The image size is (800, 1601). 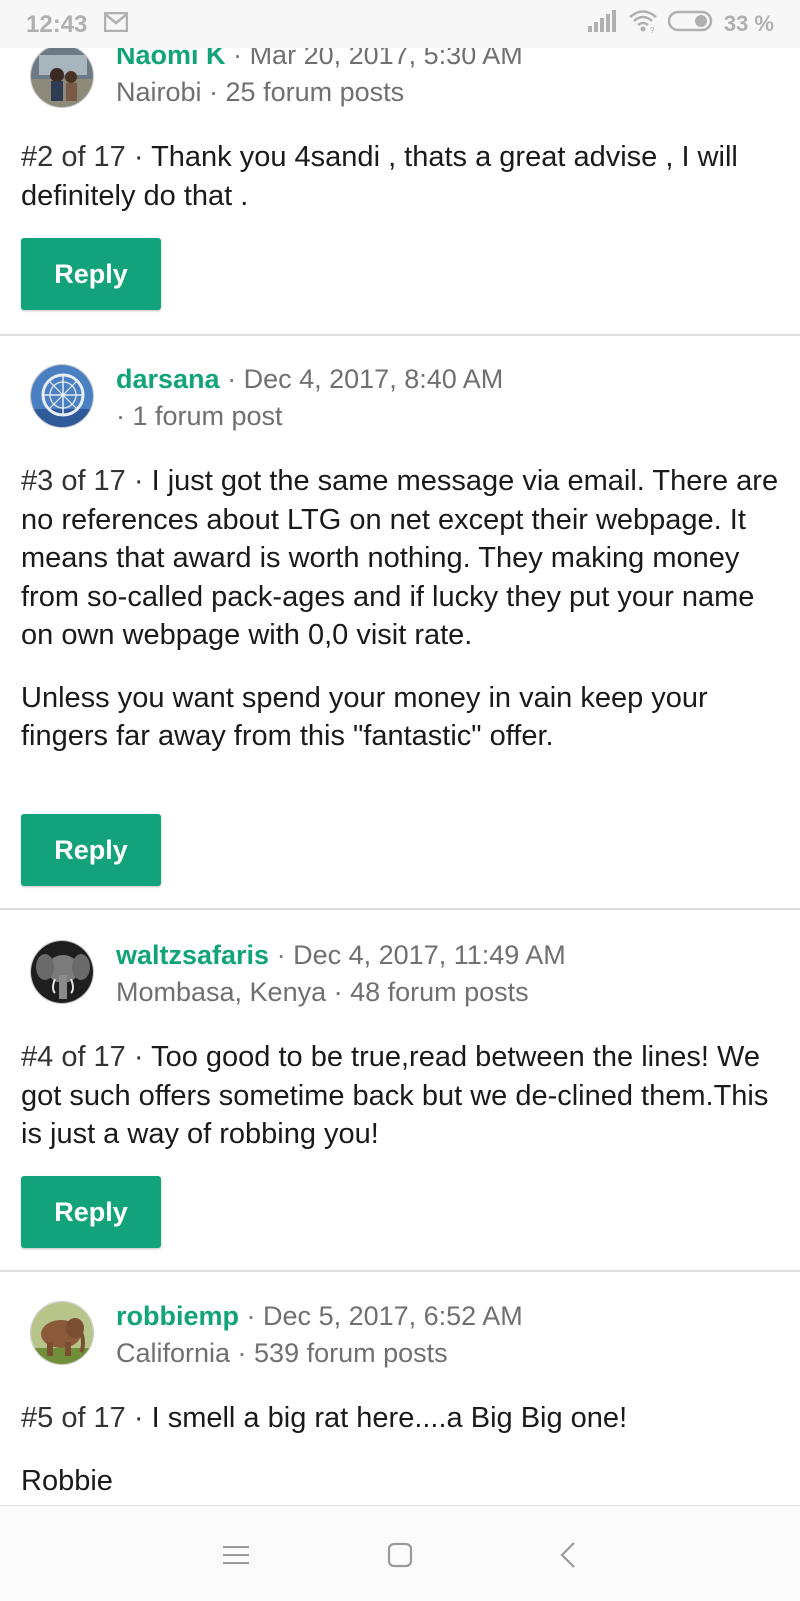 What do you see at coordinates (57, 24) in the screenshot?
I see `status-time: 12:43` at bounding box center [57, 24].